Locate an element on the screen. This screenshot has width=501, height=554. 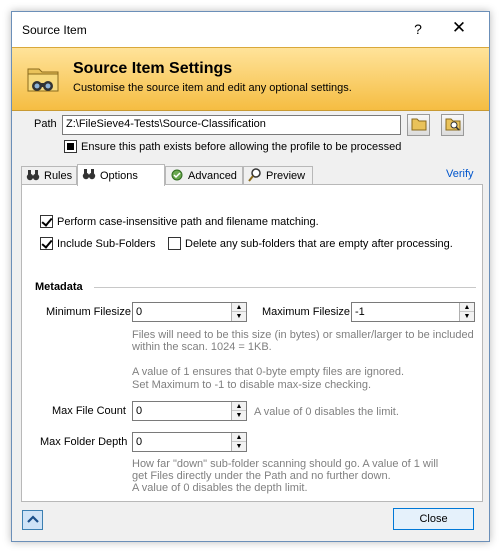
tab-preview-label: Preview is located at coordinates (286, 176).